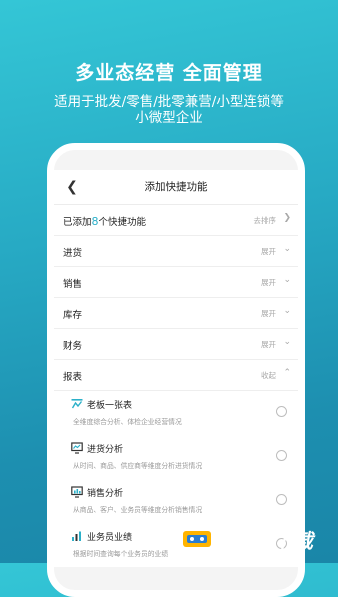 Image resolution: width=338 pixels, height=597 pixels. Describe the element at coordinates (77, 448) in the screenshot. I see `purchase-analysis-icon` at that location.